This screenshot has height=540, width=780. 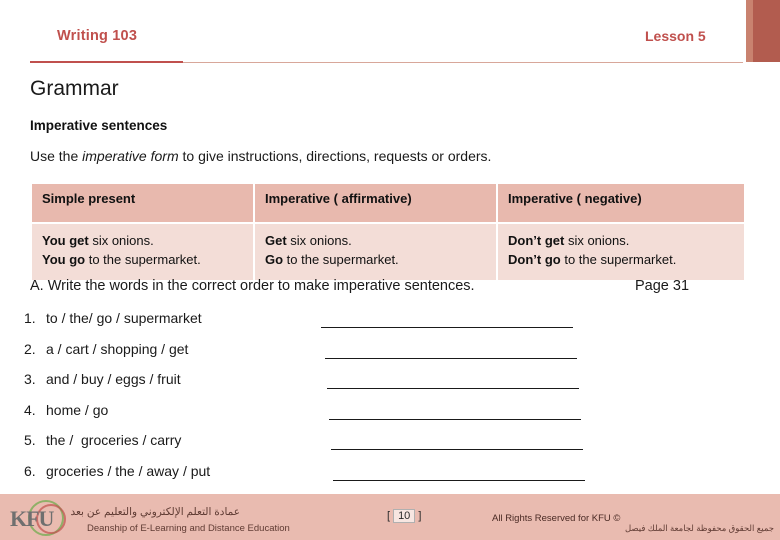 I want to click on item-text: home / go, so click(x=77, y=409).